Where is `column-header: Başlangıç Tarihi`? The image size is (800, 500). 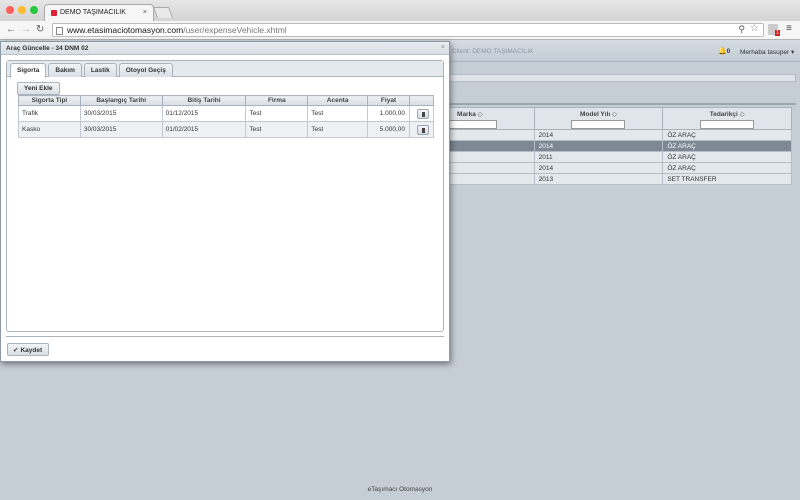
column-header: Başlangıç Tarihi is located at coordinates (121, 100).